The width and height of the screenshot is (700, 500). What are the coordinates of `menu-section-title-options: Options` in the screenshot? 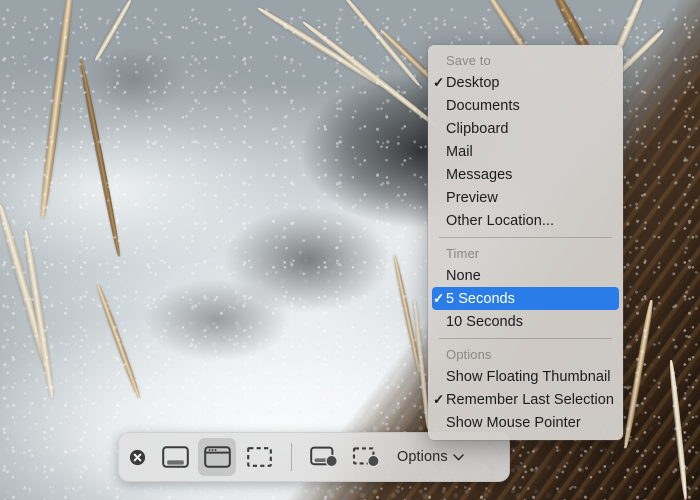 It's located at (469, 354).